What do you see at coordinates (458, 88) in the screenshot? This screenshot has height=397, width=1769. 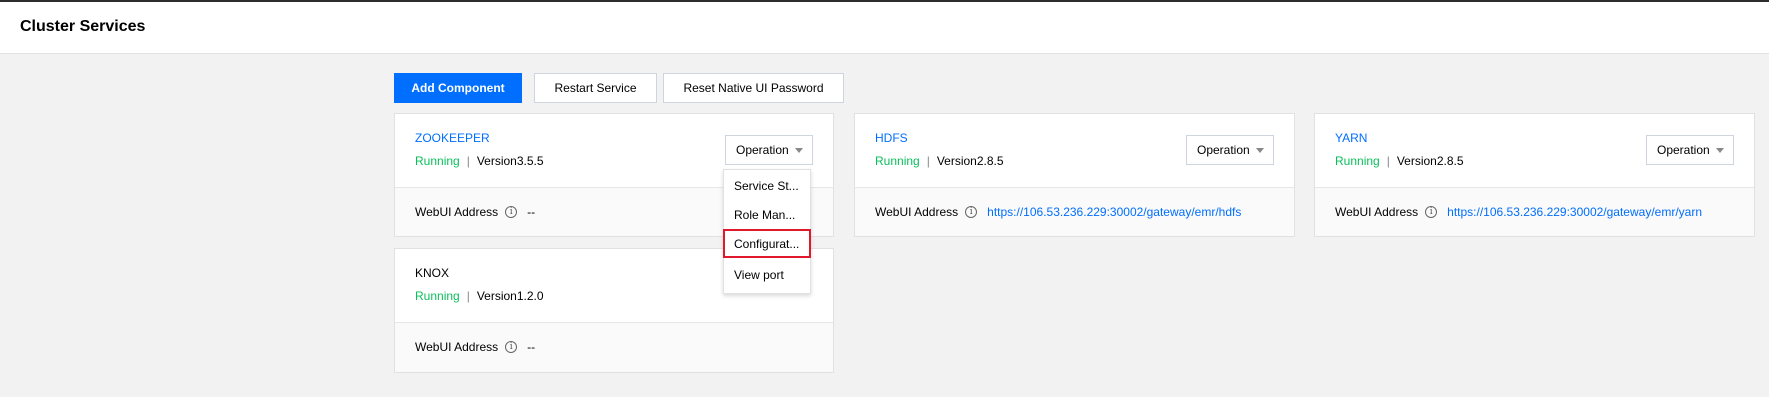 I see `add-component-button: Add Component` at bounding box center [458, 88].